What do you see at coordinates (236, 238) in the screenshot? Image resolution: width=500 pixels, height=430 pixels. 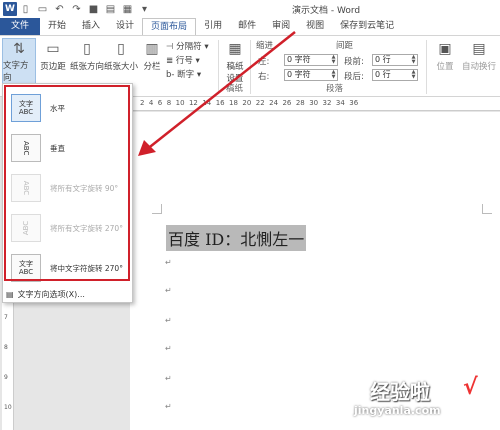 I see `document-text-line: 百度 ID：北惻左一` at bounding box center [236, 238].